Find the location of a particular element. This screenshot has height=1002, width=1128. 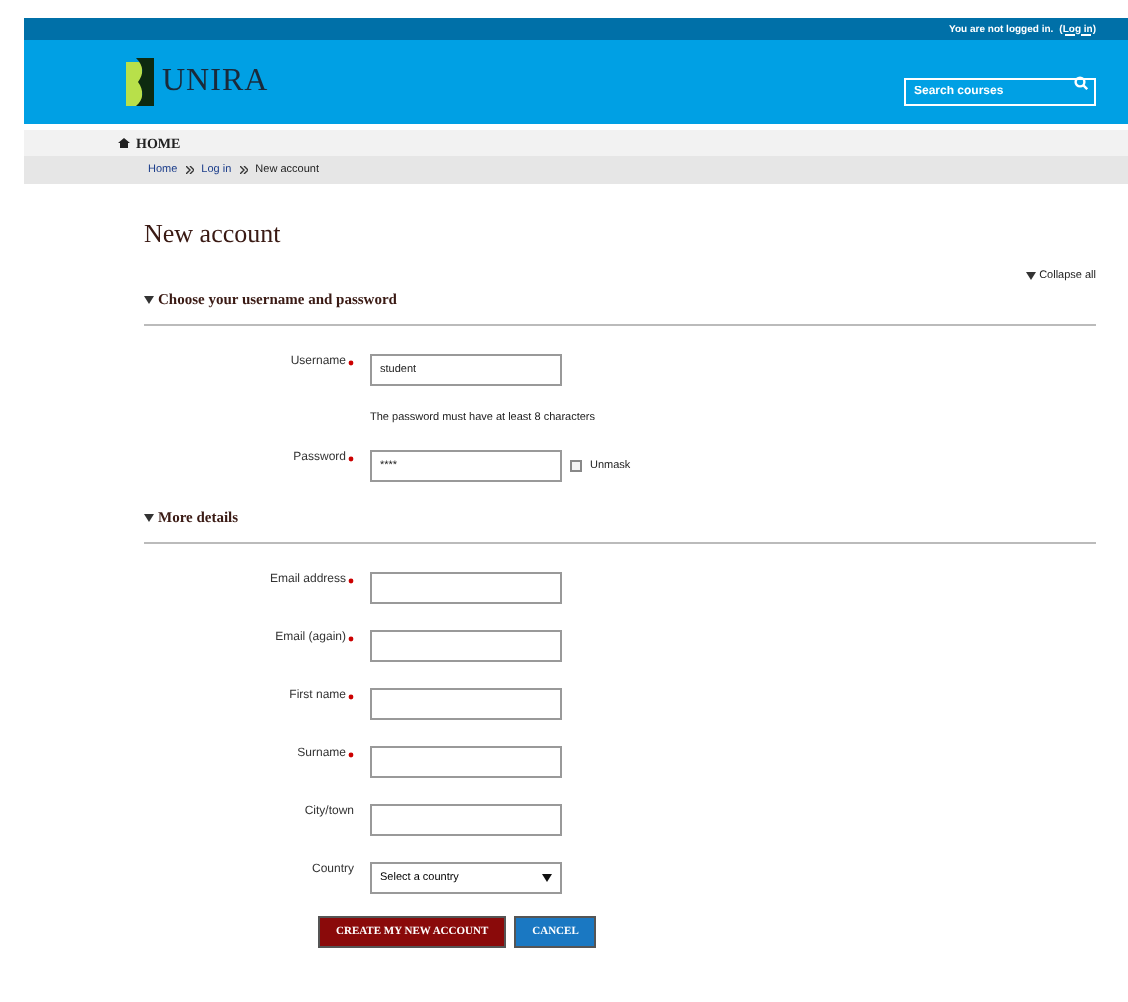

logo-text: UNIRA is located at coordinates (215, 82).